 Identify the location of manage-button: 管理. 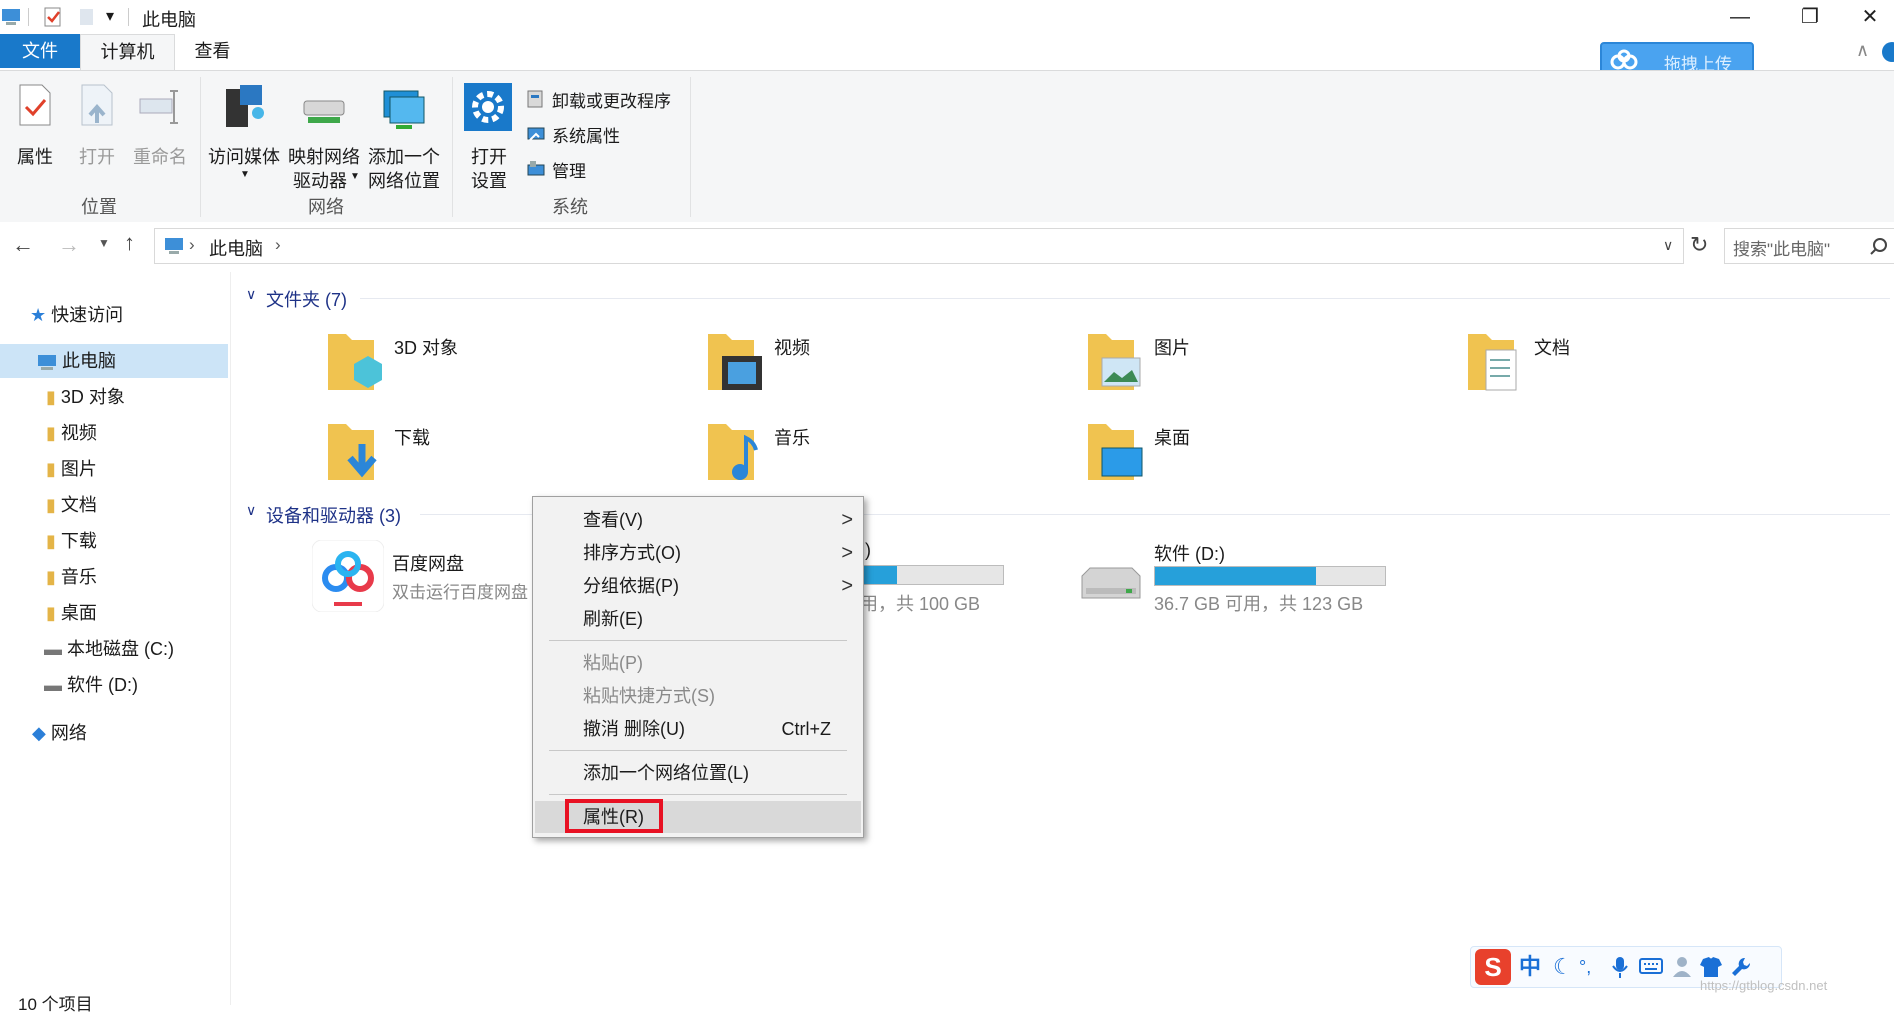
(609, 169).